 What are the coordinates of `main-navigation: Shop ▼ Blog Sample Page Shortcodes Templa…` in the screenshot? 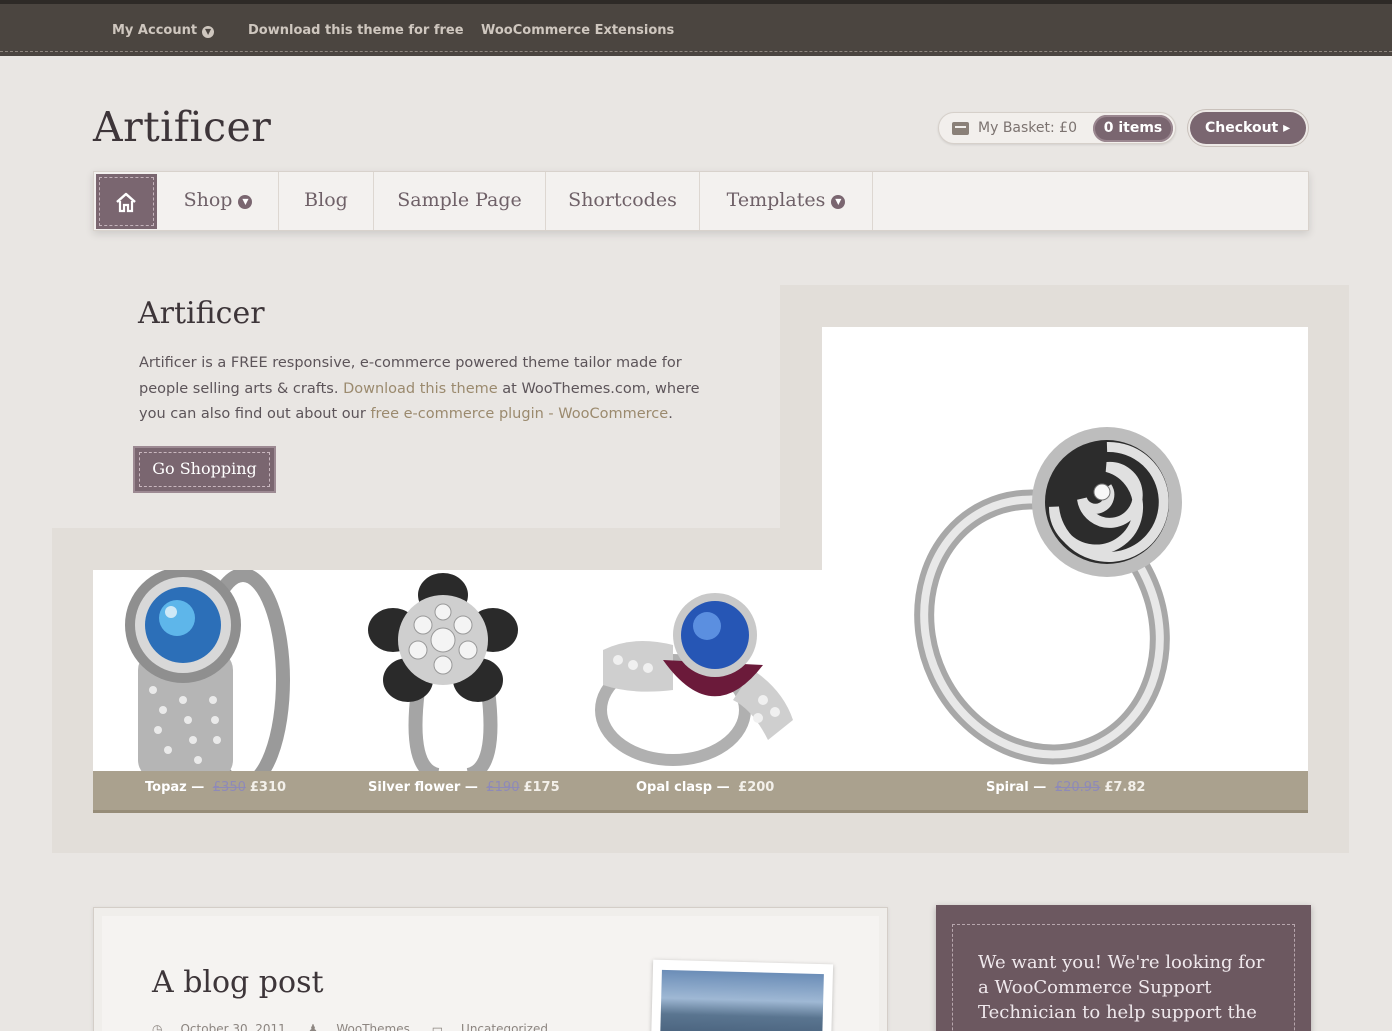 It's located at (701, 201).